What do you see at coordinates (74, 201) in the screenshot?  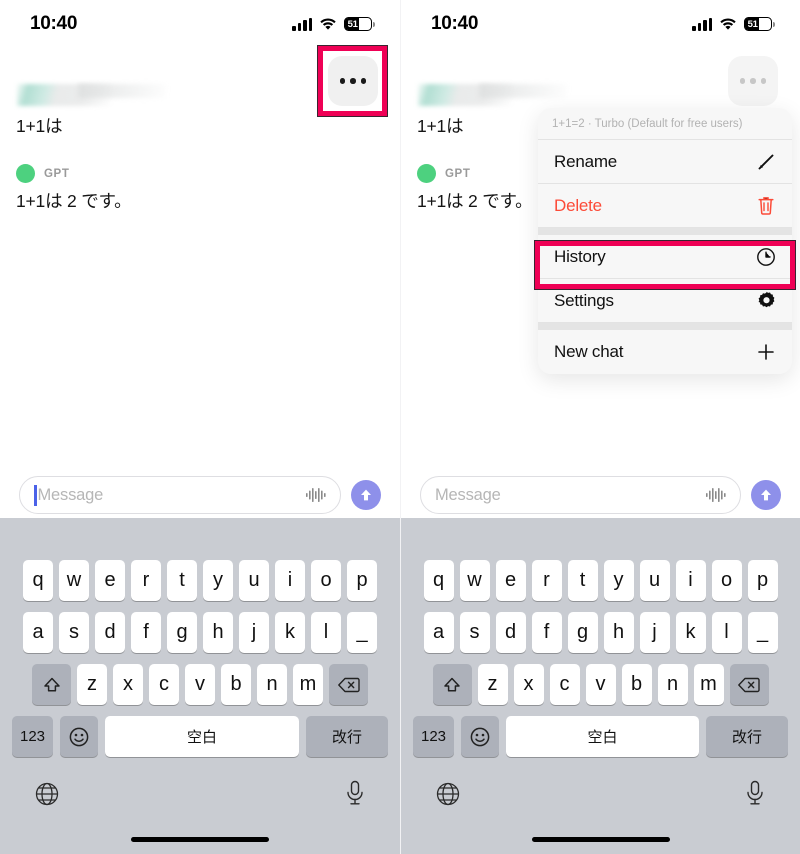 I see `bot-message-text: 1+1は 2 です。` at bounding box center [74, 201].